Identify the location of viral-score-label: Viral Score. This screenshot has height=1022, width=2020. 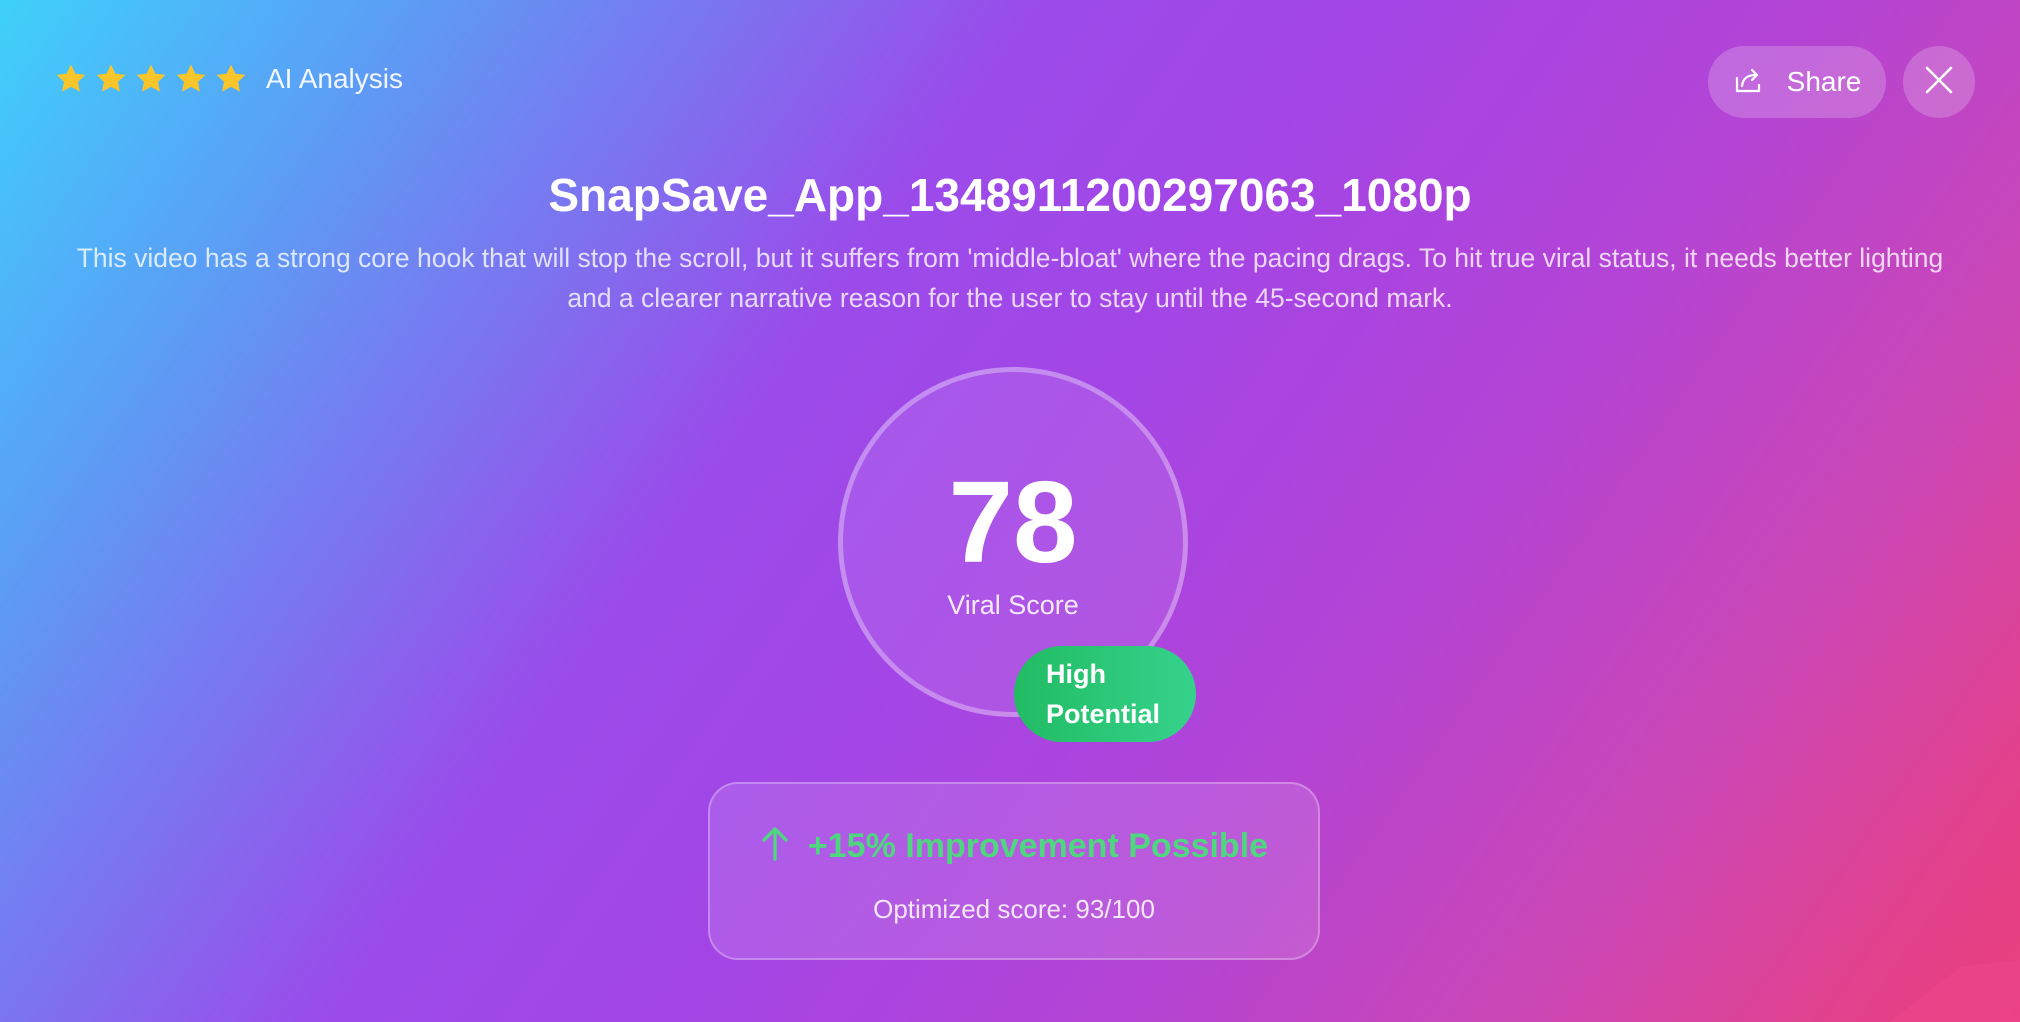
(1013, 605).